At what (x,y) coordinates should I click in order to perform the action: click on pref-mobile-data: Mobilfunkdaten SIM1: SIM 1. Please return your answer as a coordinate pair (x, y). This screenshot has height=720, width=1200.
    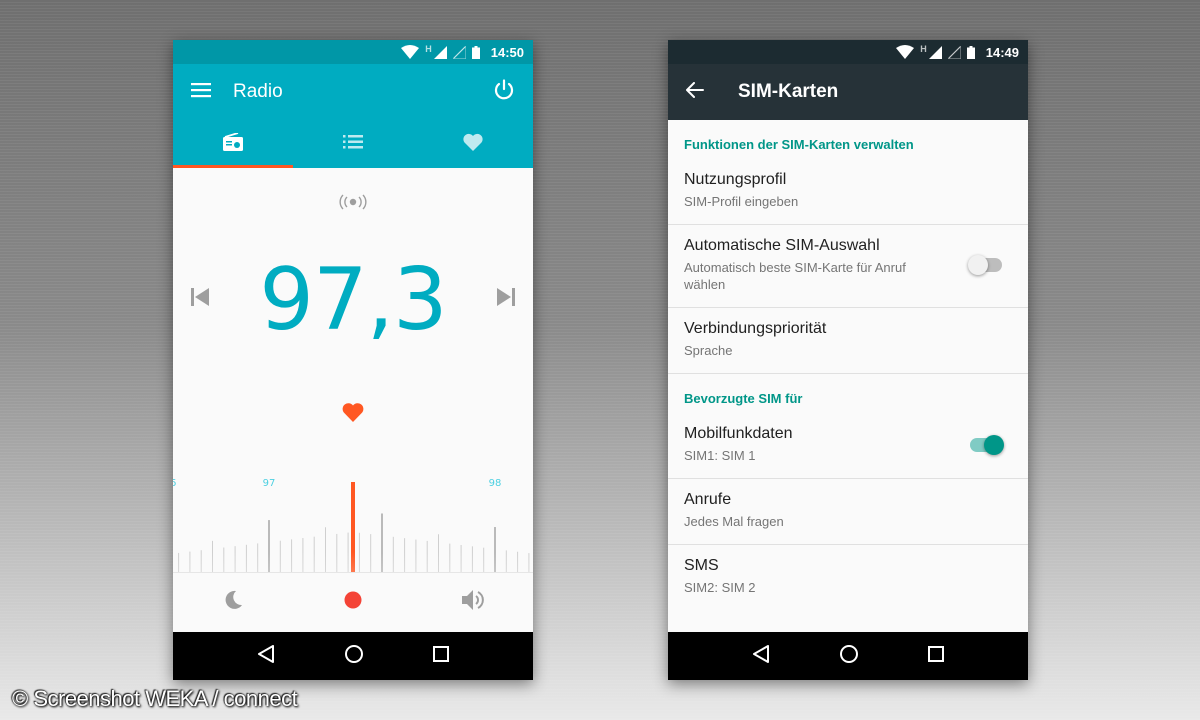
    Looking at the image, I should click on (848, 446).